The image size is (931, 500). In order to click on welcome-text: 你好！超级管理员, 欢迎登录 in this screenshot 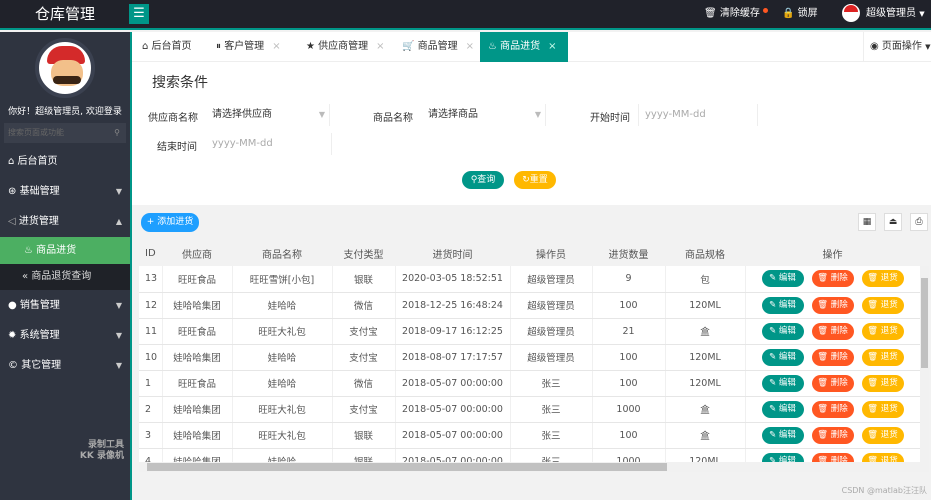, I will do `click(65, 112)`.